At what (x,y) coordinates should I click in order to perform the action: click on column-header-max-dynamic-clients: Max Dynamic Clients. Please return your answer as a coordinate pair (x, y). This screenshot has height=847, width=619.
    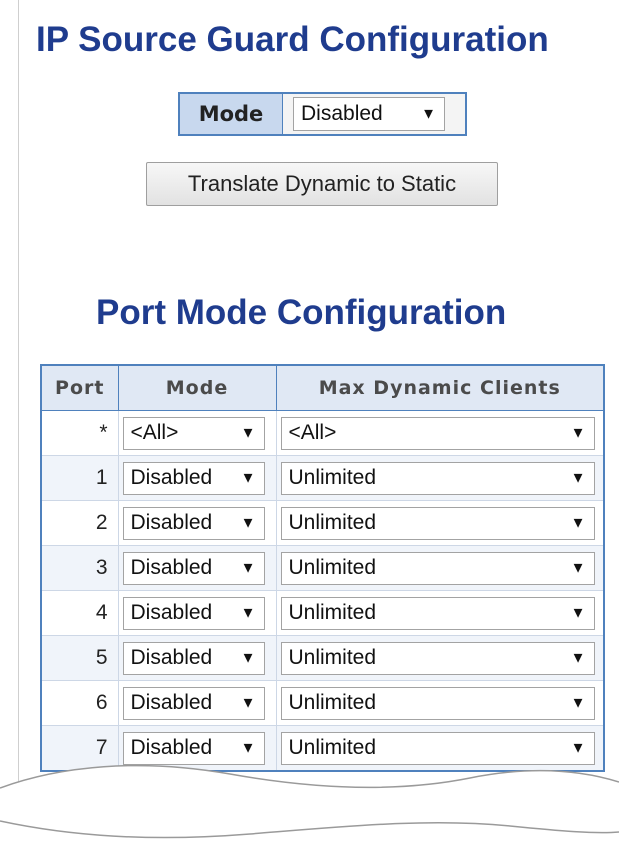
    Looking at the image, I should click on (440, 387).